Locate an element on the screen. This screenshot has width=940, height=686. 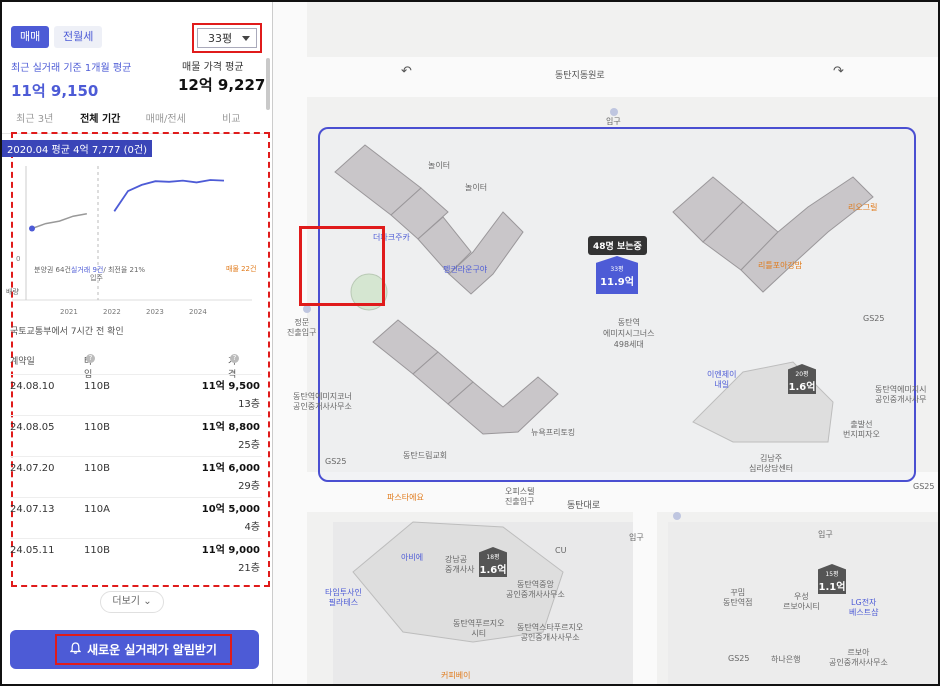
price-marker: 20평 1.6억 is located at coordinates (802, 379).